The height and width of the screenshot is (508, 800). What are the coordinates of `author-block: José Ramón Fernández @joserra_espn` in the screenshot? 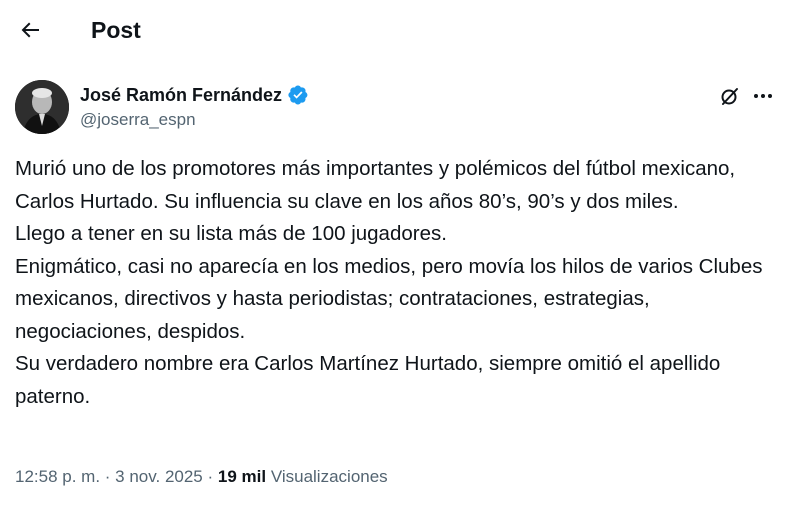 It's located at (194, 107).